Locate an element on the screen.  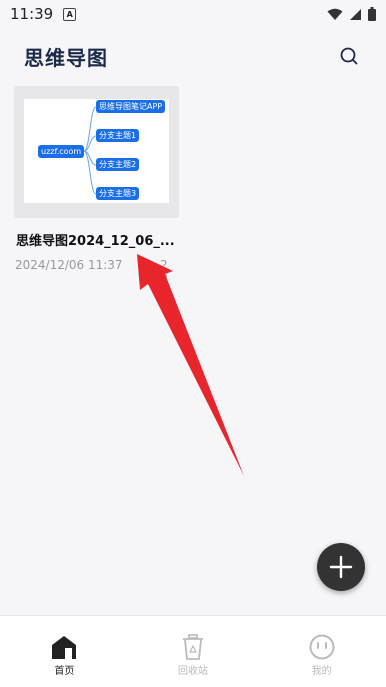
add-button is located at coordinates (341, 567).